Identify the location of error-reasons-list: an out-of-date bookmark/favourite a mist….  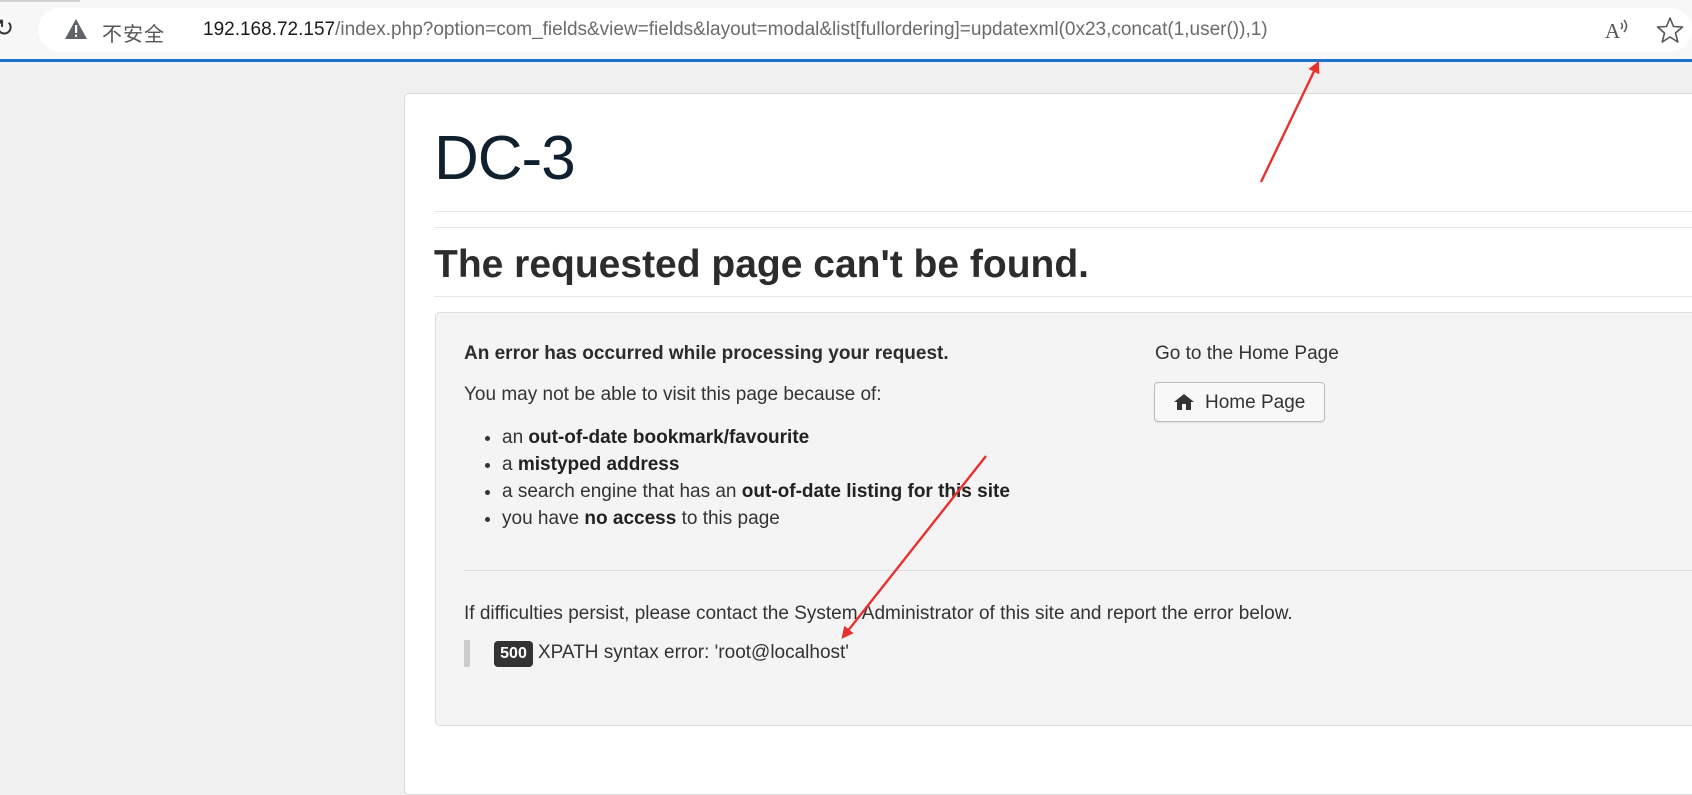
(737, 478).